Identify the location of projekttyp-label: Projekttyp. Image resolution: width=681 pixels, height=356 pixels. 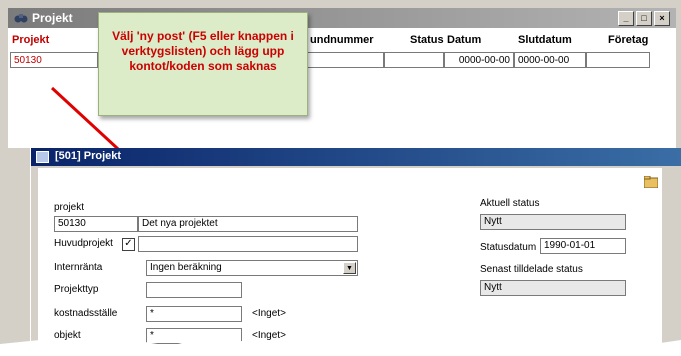
(76, 289).